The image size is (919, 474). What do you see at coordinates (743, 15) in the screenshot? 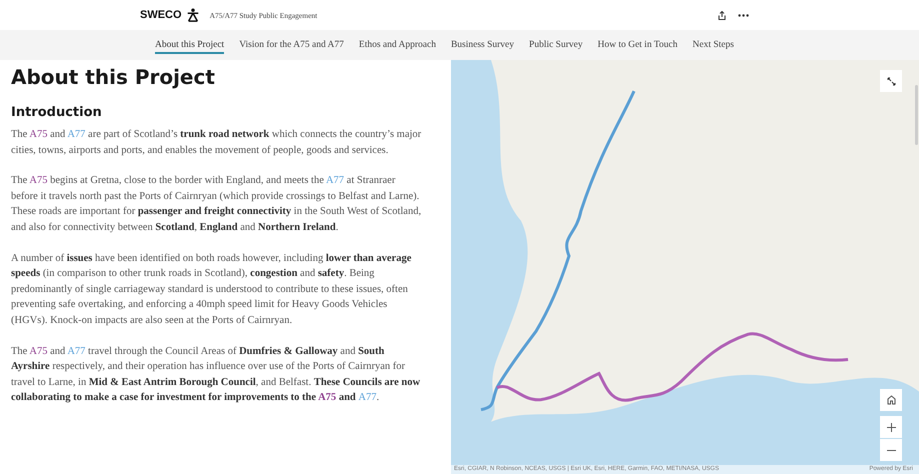
I see `more-icon` at bounding box center [743, 15].